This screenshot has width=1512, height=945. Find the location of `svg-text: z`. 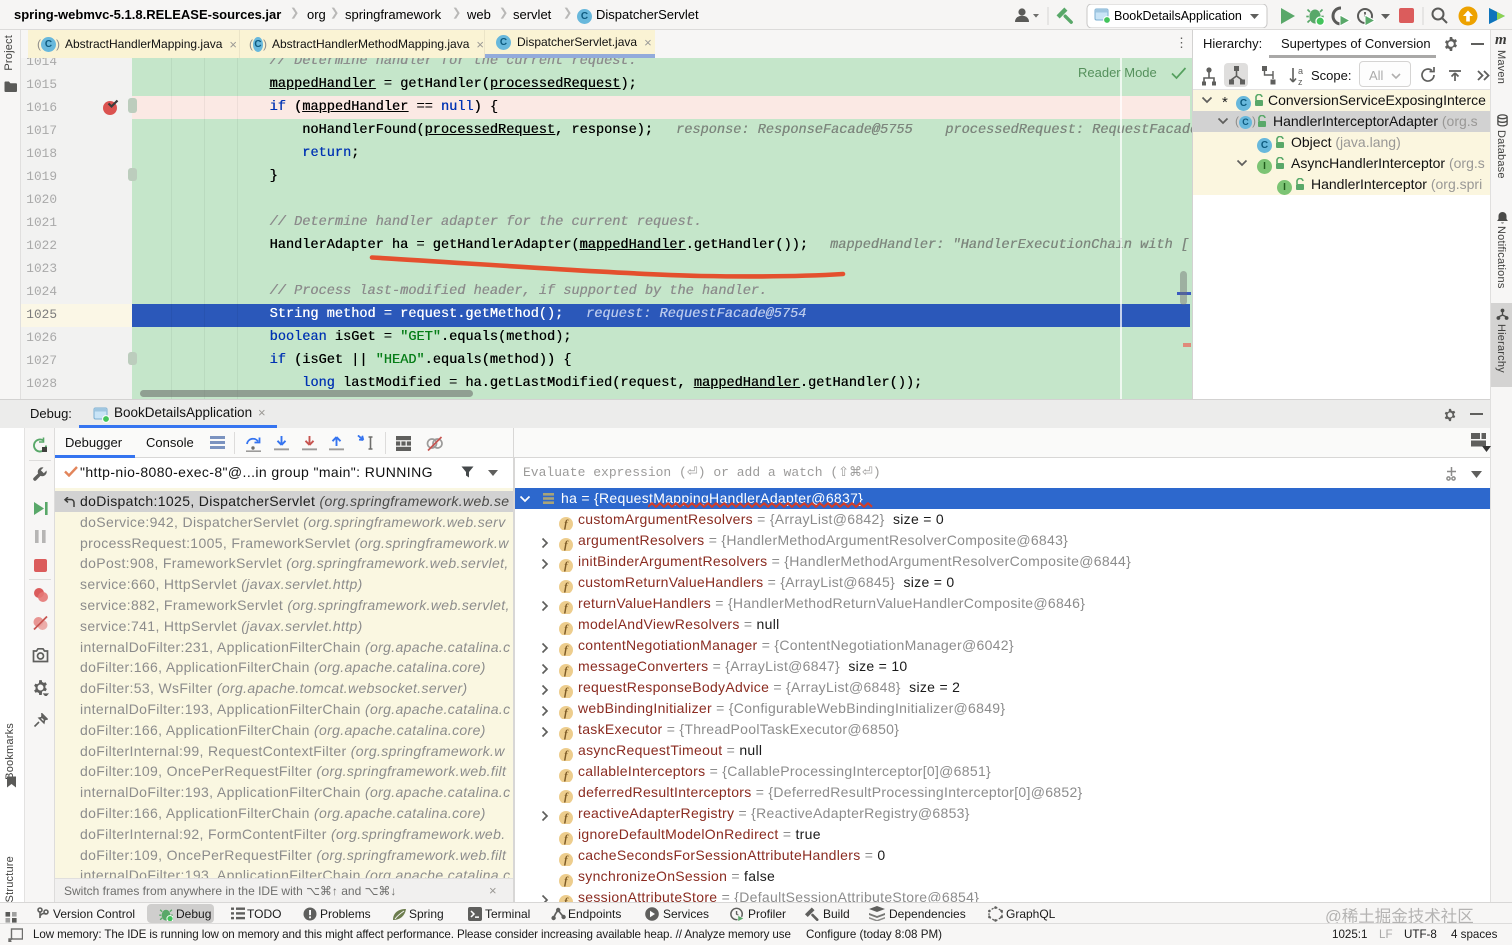

svg-text: z is located at coordinates (1300, 81).